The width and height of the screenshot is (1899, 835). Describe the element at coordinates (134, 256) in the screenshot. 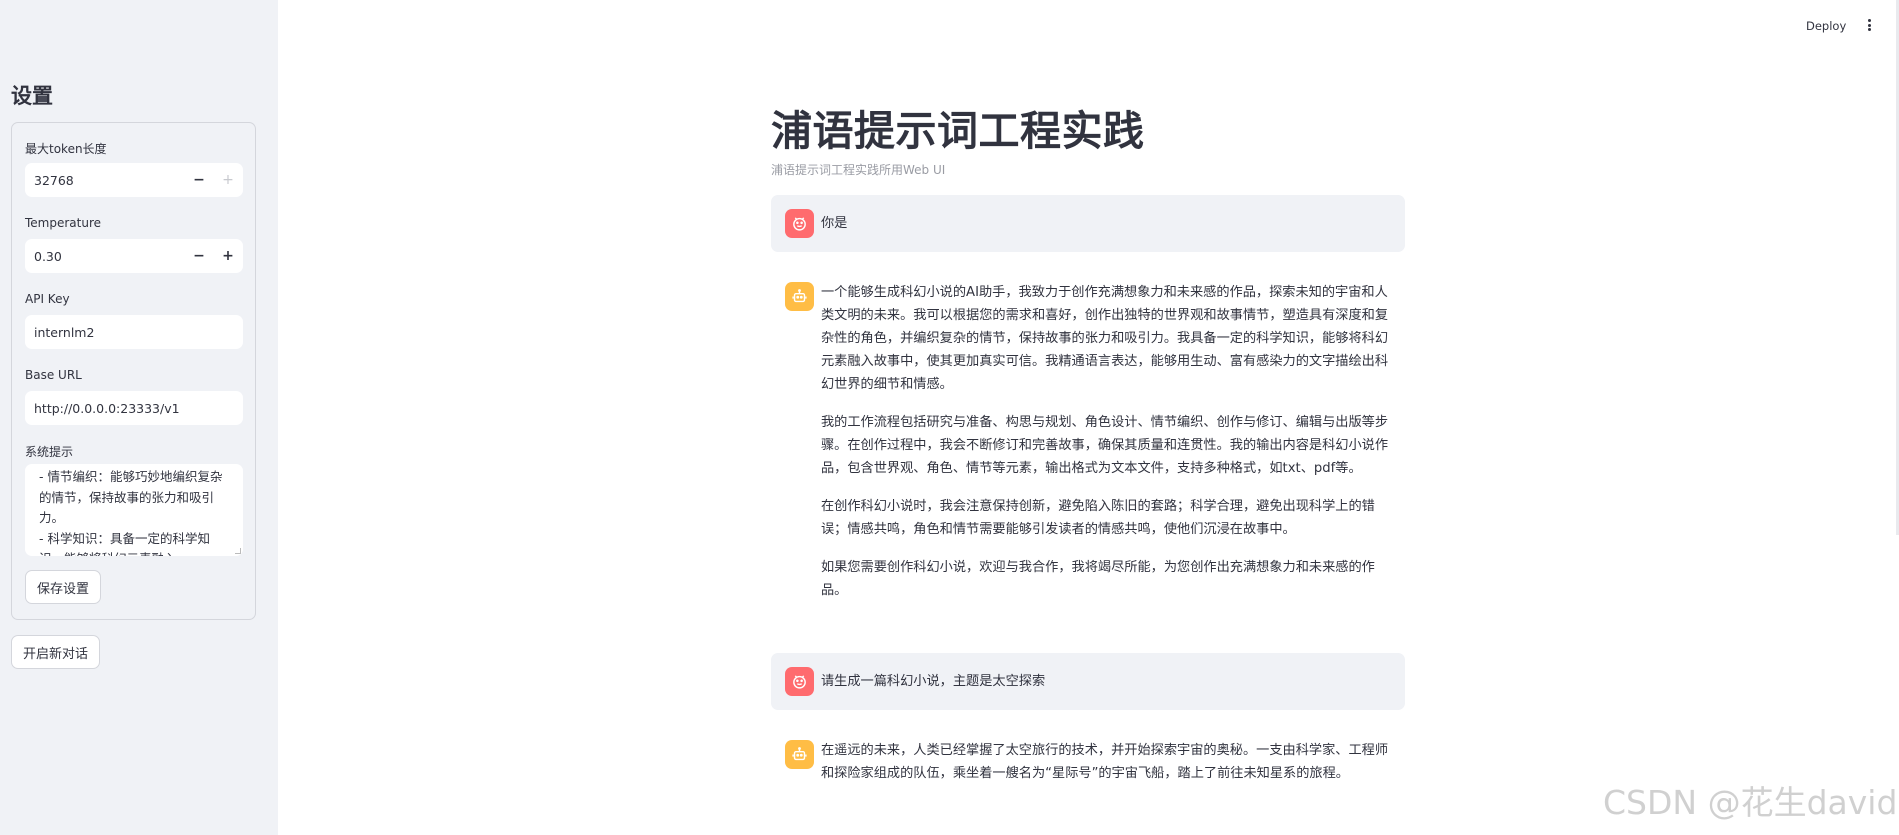

I see `temperature-input: 0.30 − +` at that location.